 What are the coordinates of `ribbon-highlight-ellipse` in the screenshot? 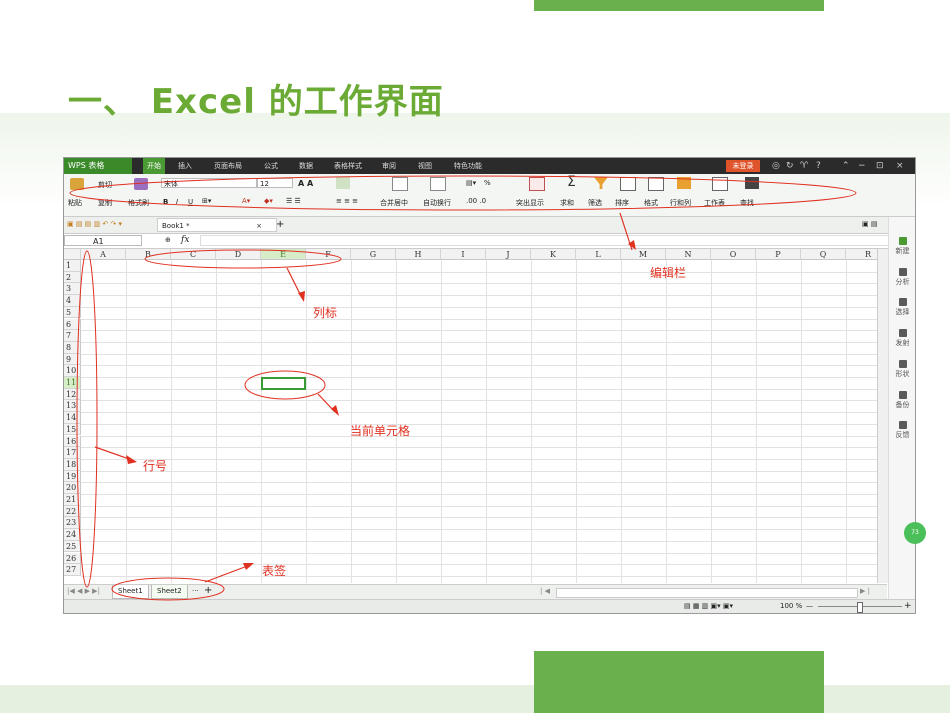 It's located at (463, 193).